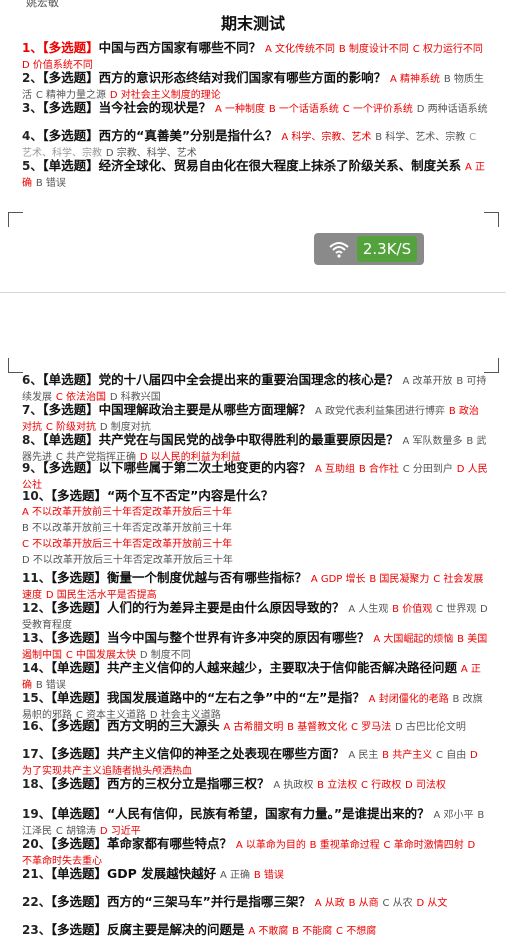  What do you see at coordinates (36, 608) in the screenshot?
I see `question-number: 12、` at bounding box center [36, 608].